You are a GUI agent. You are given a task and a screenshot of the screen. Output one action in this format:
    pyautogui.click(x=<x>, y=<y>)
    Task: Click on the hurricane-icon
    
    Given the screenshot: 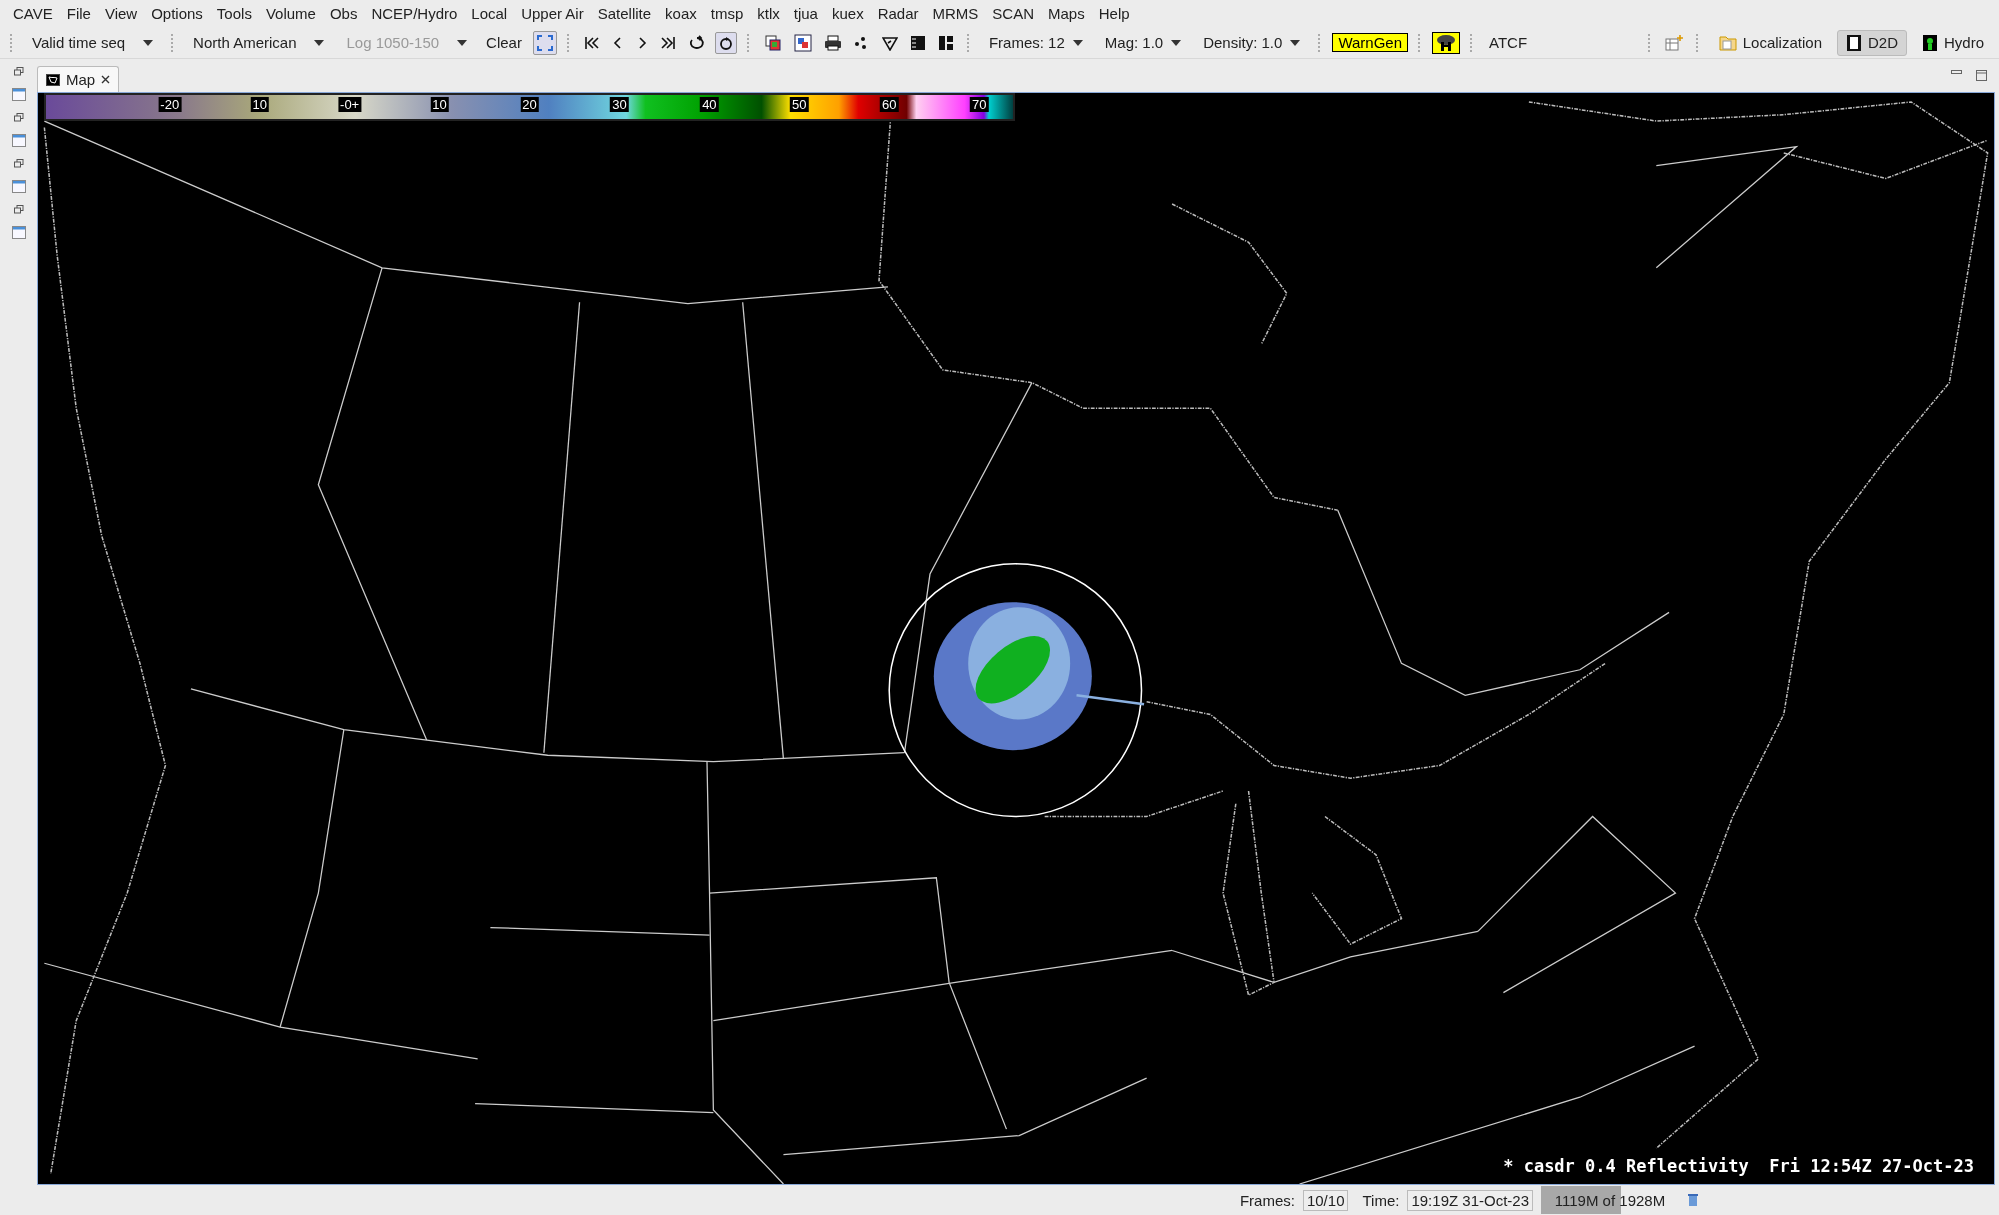 What is the action you would take?
    pyautogui.click(x=1446, y=42)
    